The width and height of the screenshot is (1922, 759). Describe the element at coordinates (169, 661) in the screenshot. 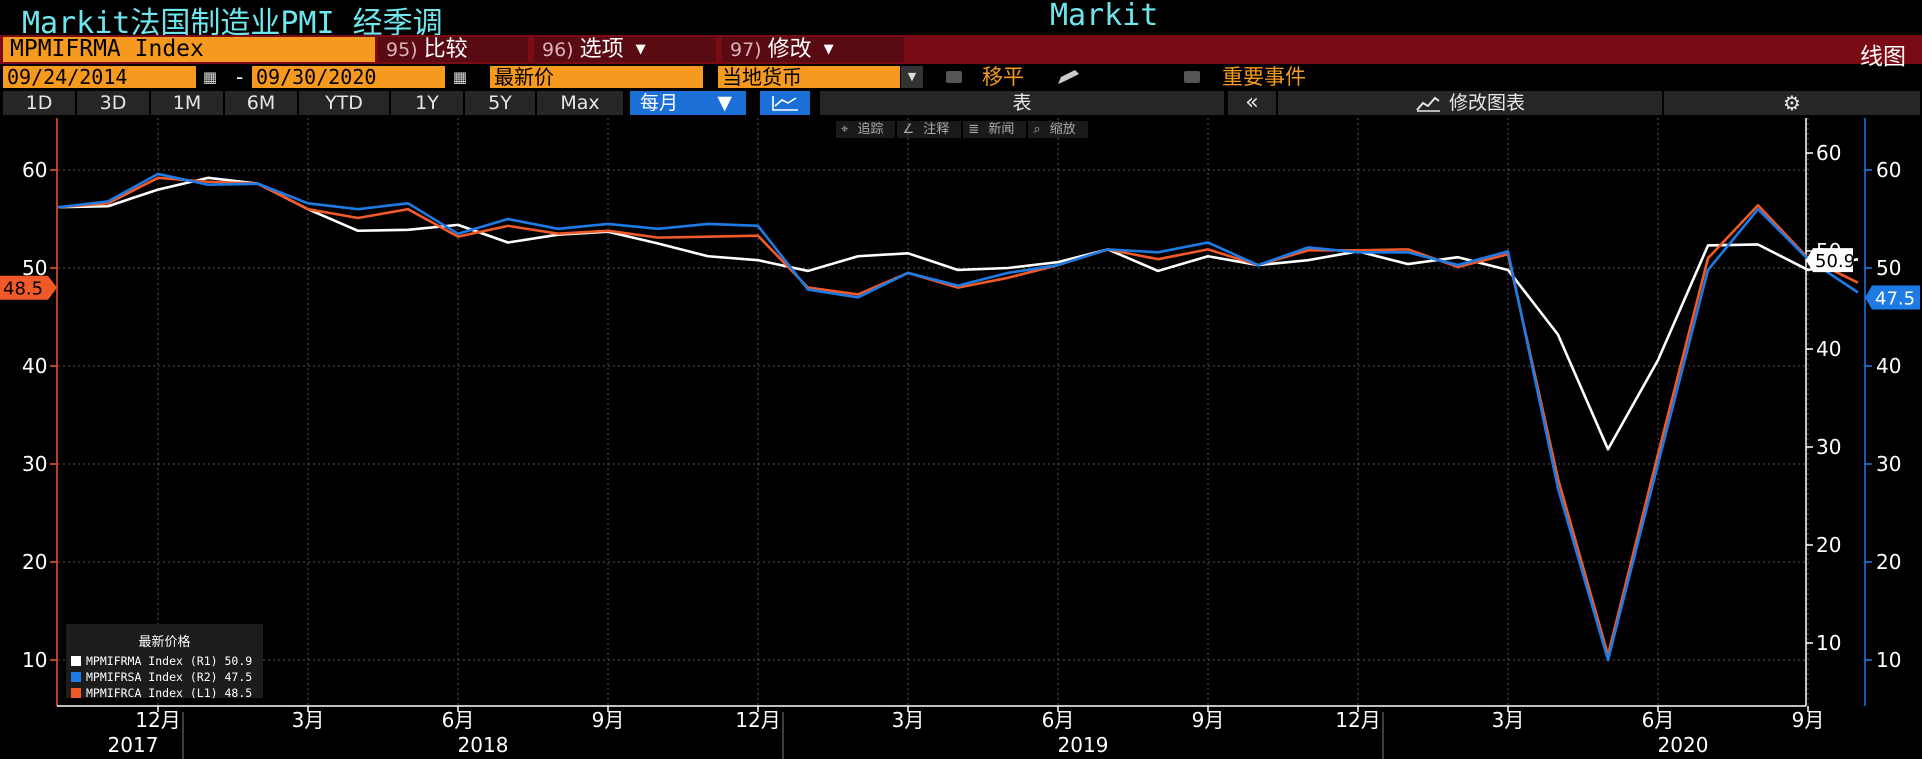

I see `legend-label: MPMIFRMA Index (R1) 50.9` at that location.